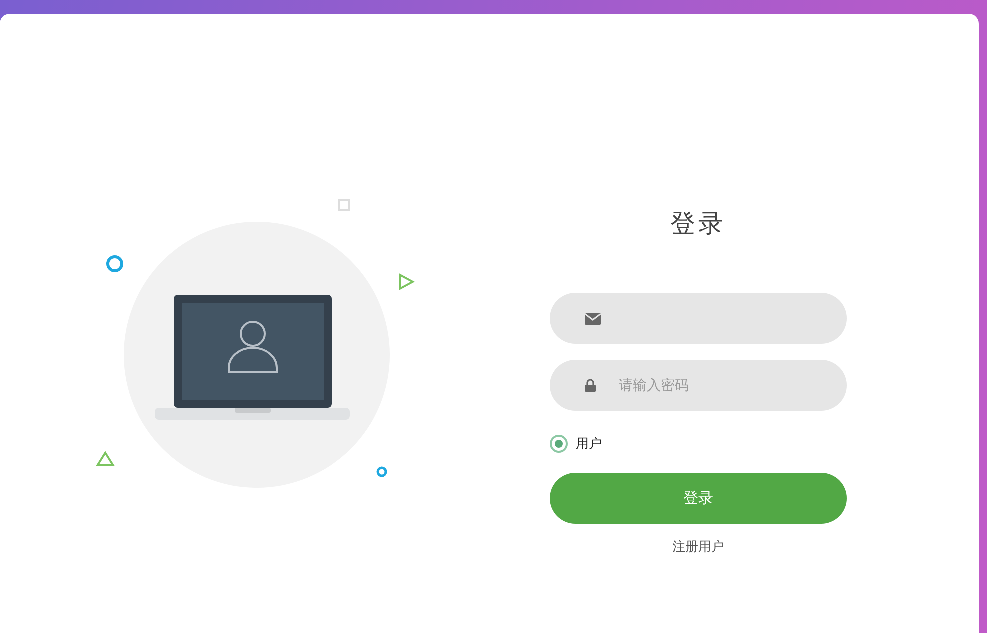 Image resolution: width=987 pixels, height=633 pixels. What do you see at coordinates (590, 385) in the screenshot?
I see `lock-icon` at bounding box center [590, 385].